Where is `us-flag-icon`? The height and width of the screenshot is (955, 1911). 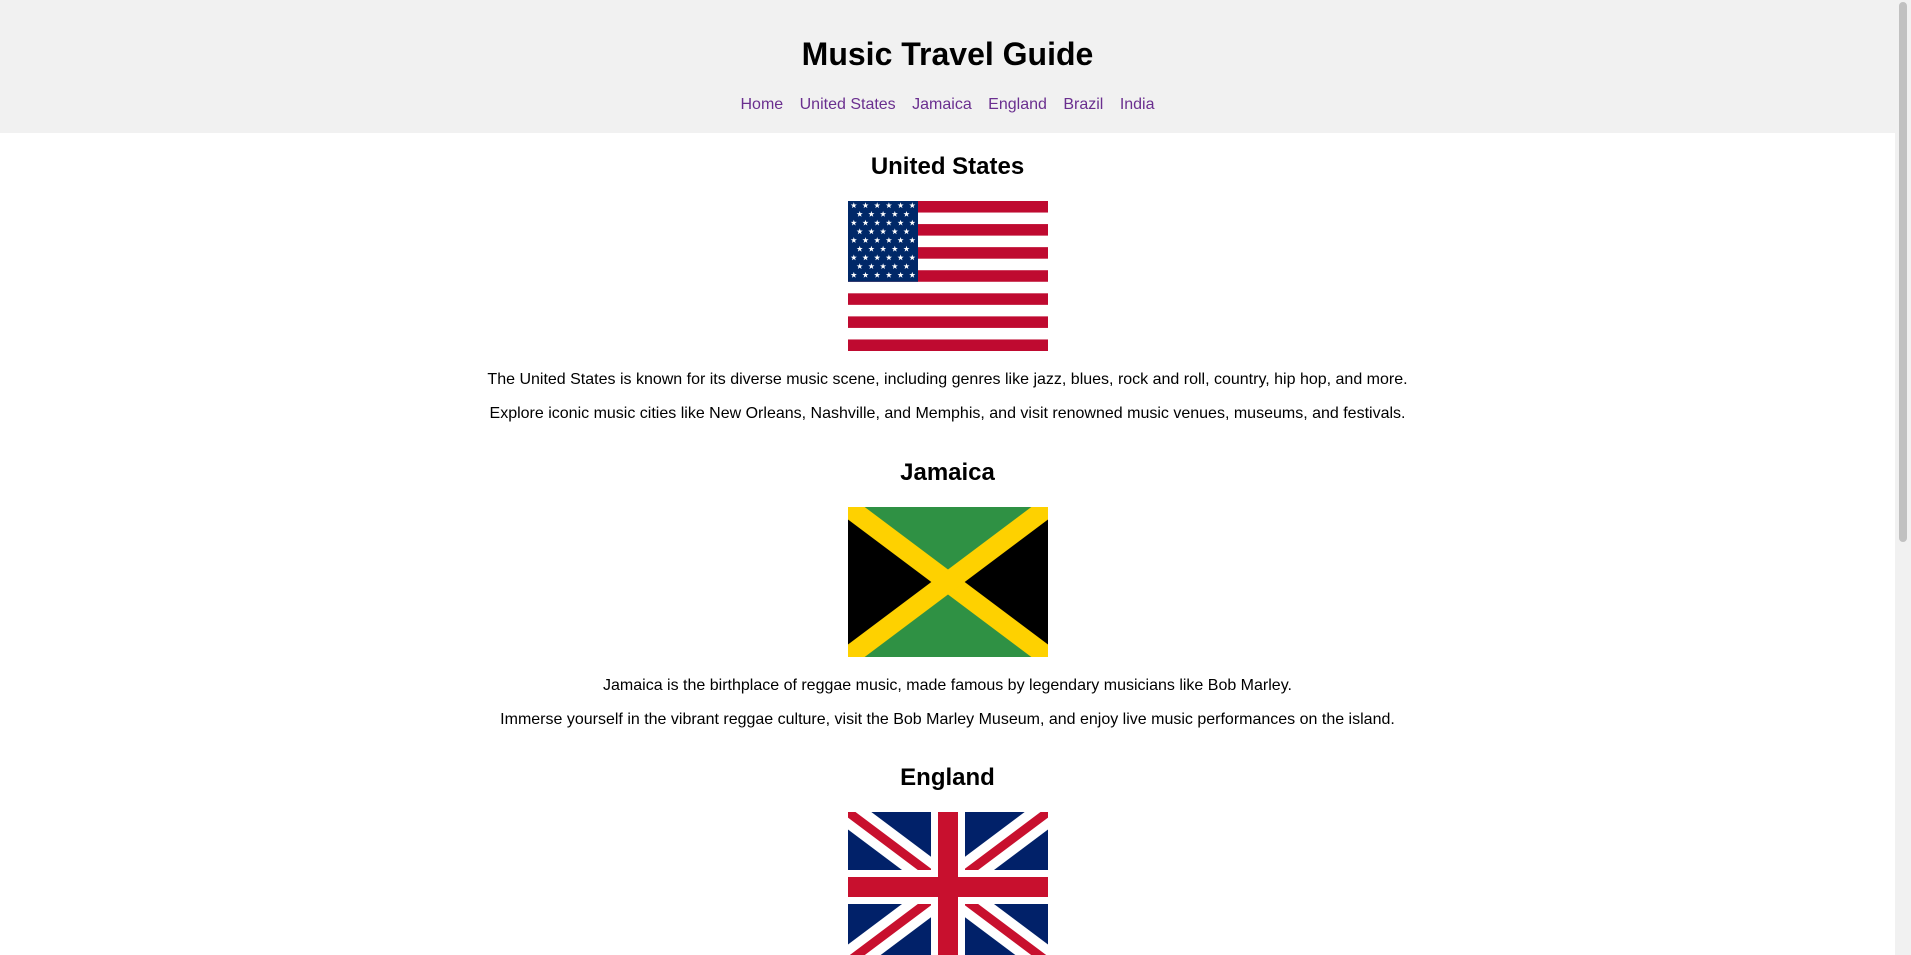
us-flag-icon is located at coordinates (947, 276).